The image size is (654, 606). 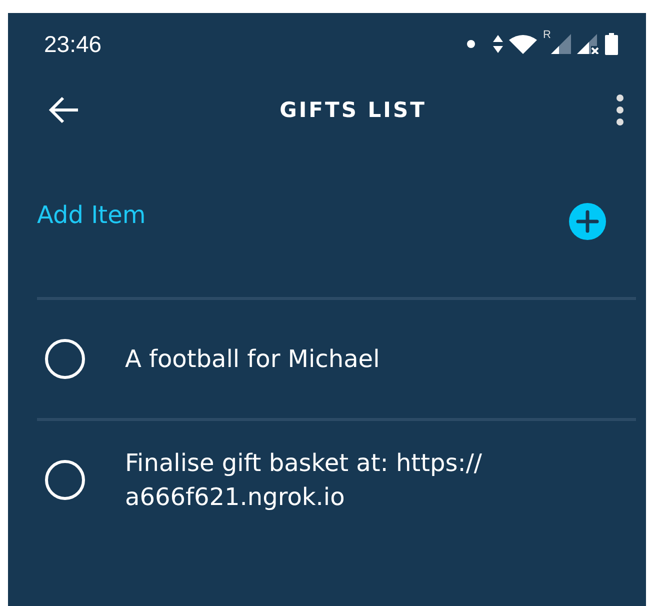 What do you see at coordinates (523, 44) in the screenshot?
I see `wifi-icon` at bounding box center [523, 44].